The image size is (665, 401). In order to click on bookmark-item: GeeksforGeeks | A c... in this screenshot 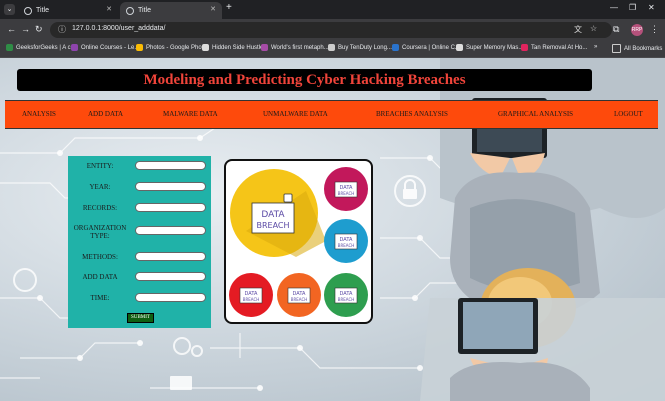, I will do `click(41, 47)`.